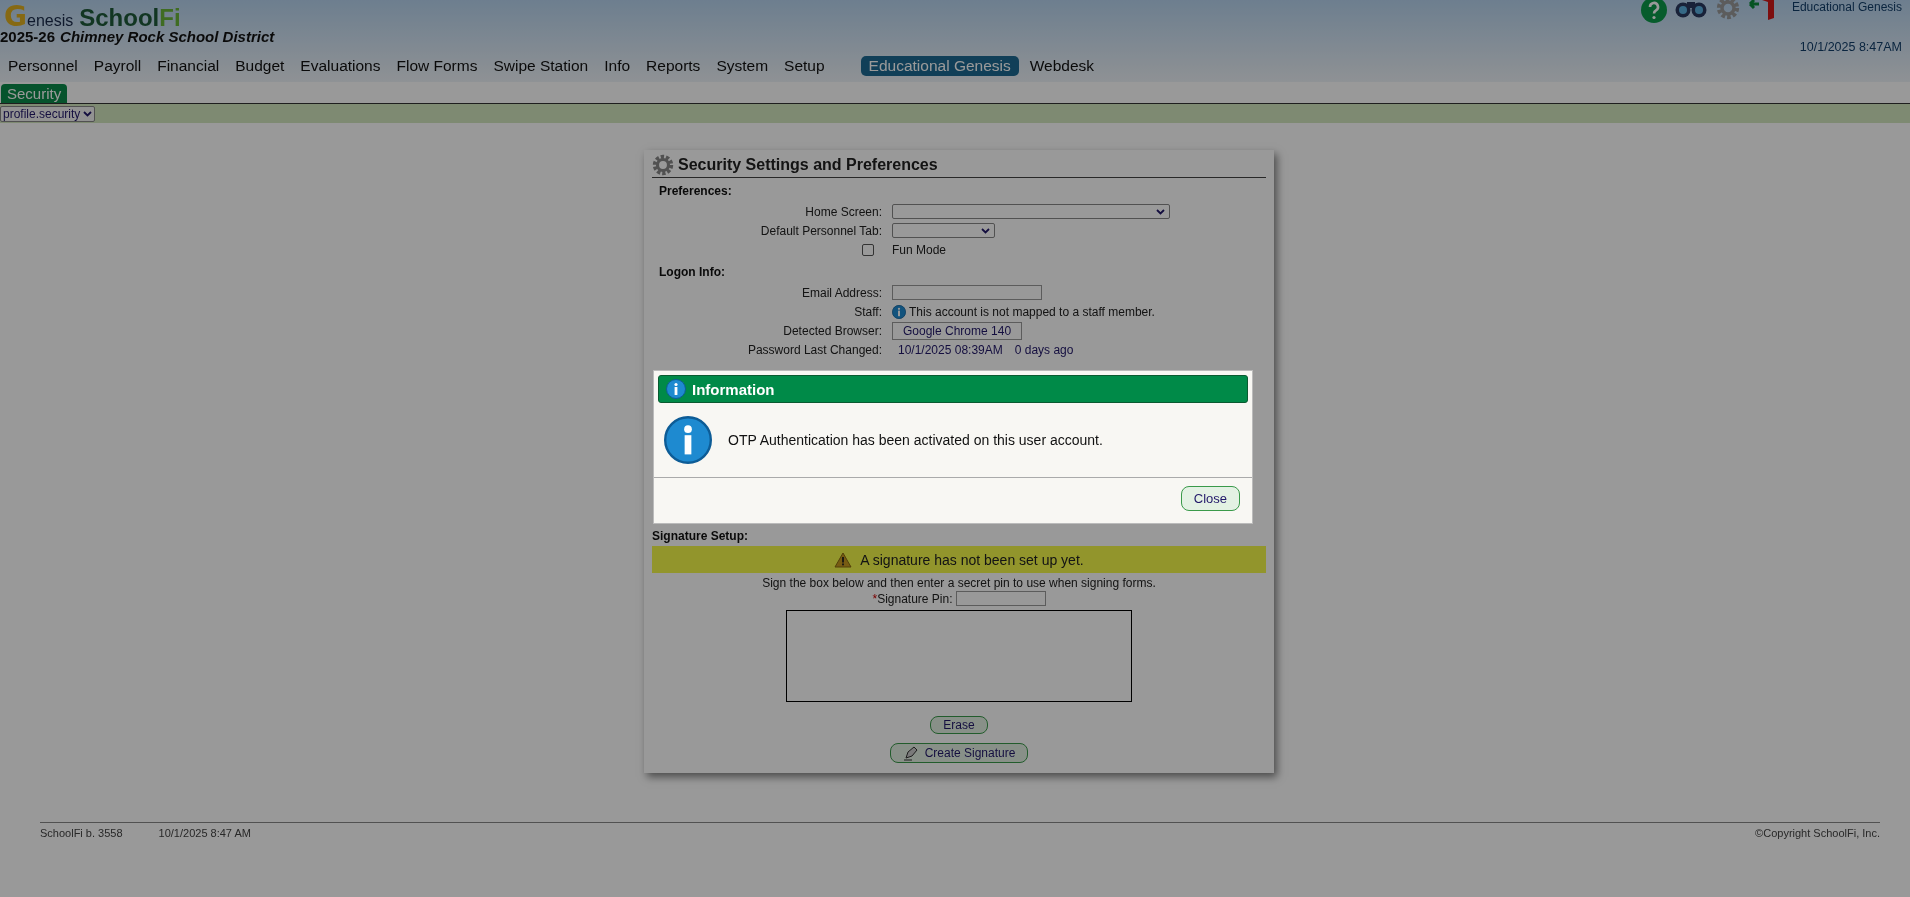  Describe the element at coordinates (340, 66) in the screenshot. I see `menu-item: Evaluations` at that location.